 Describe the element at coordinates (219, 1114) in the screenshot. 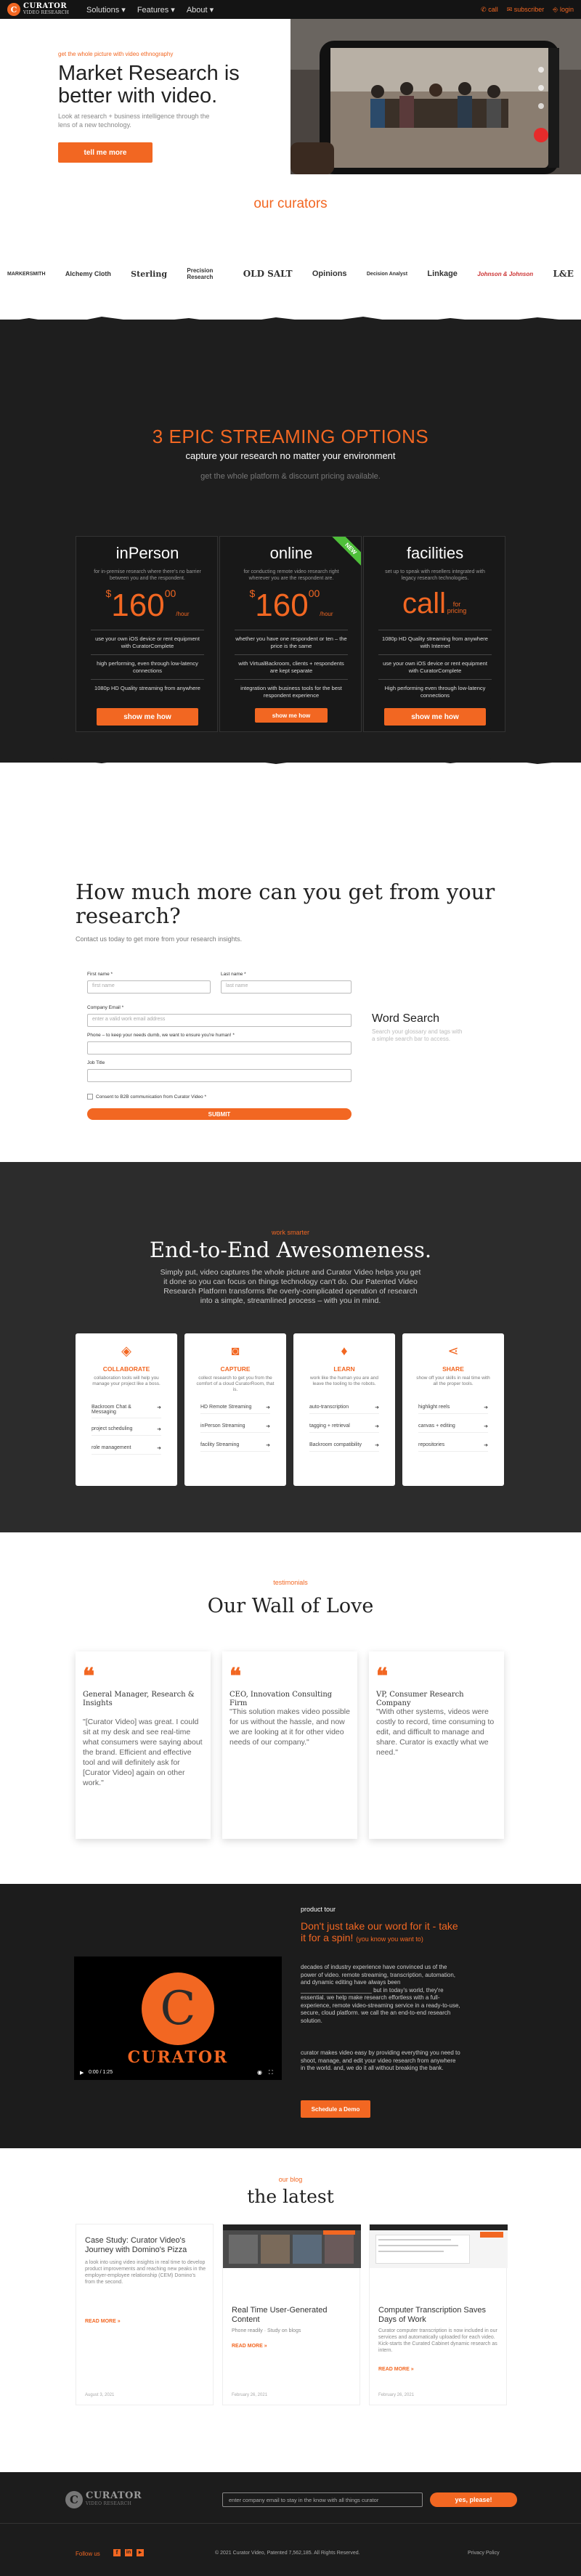

I see `submit-button: SUBMIT` at that location.